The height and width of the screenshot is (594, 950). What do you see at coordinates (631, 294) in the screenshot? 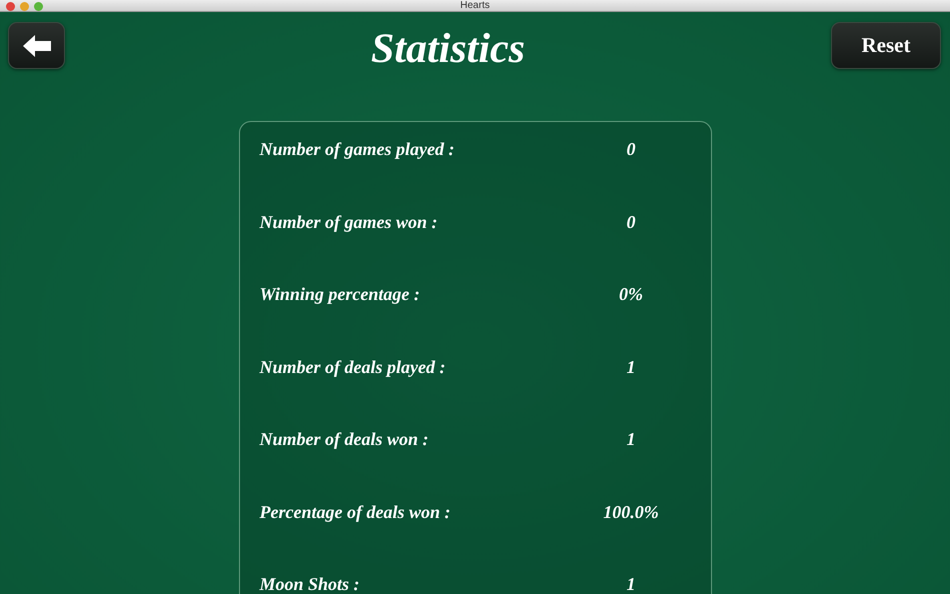
I see `stat-value: 0%` at bounding box center [631, 294].